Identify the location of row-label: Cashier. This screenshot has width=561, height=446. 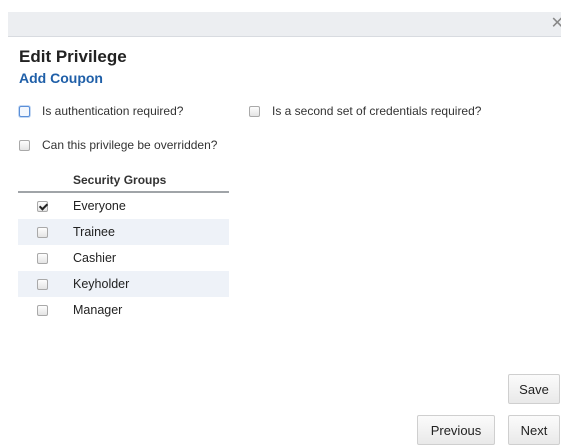
(95, 258).